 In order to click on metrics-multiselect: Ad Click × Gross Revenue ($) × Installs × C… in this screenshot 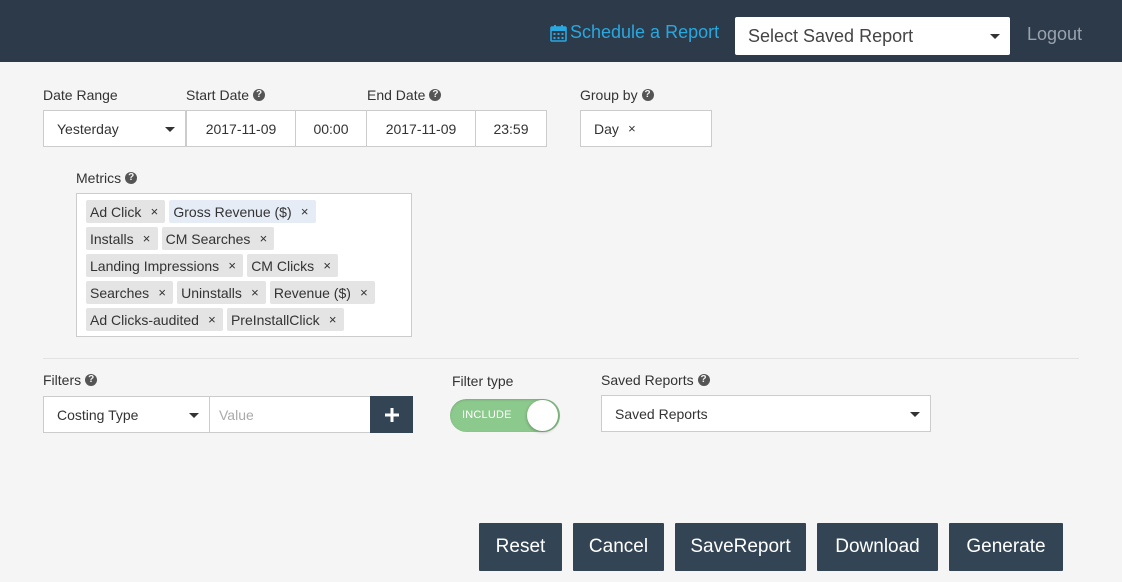, I will do `click(244, 265)`.